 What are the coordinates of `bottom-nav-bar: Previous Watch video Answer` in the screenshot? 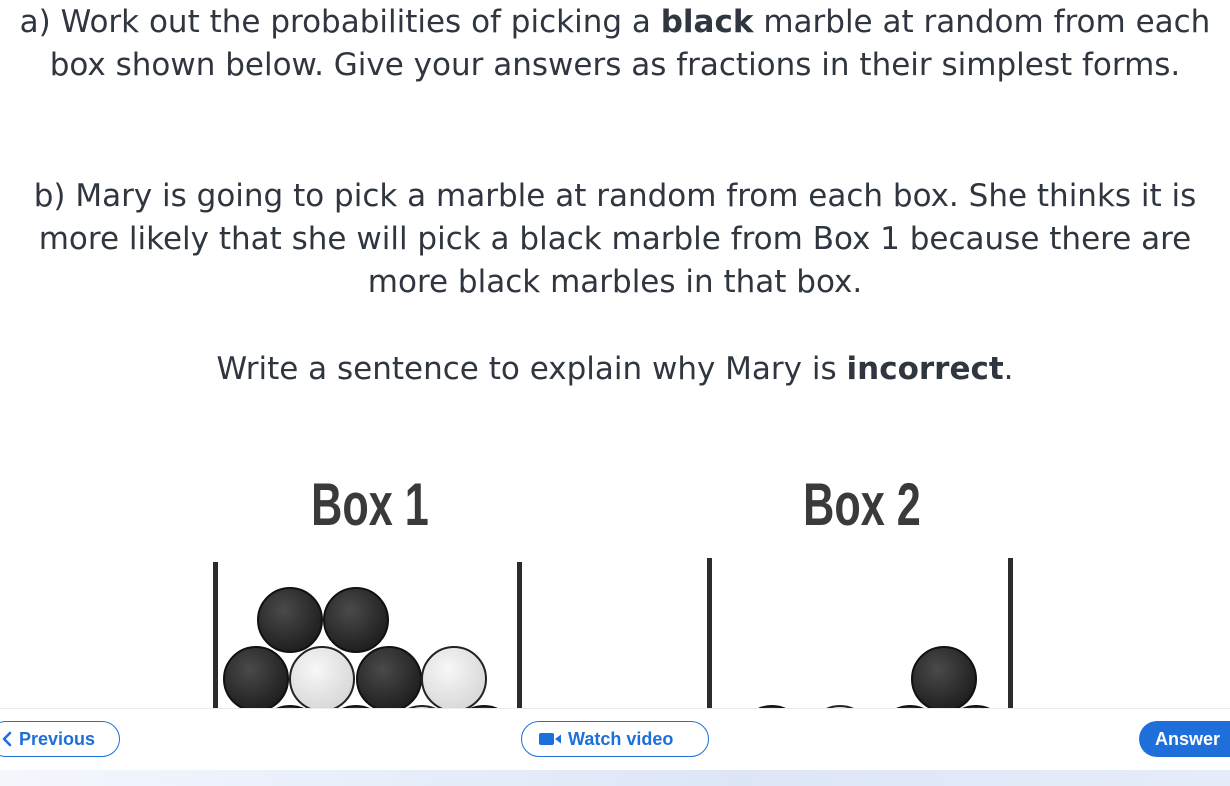 It's located at (615, 747).